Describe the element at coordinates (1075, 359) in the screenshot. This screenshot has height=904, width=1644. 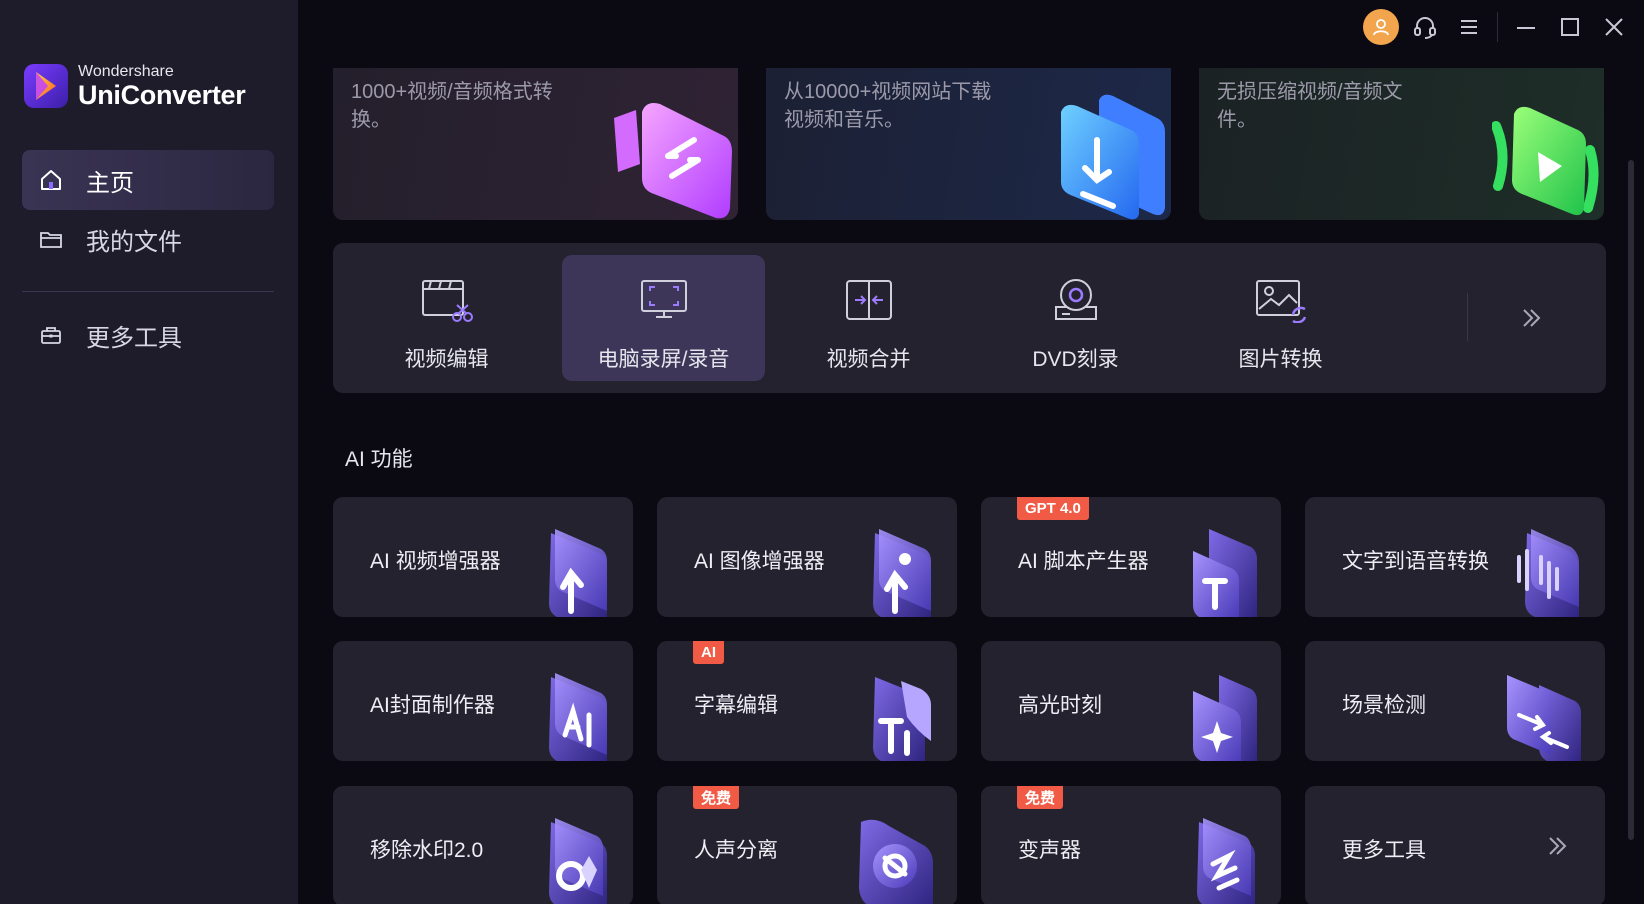
I see `tool-label: DVD刻录` at that location.